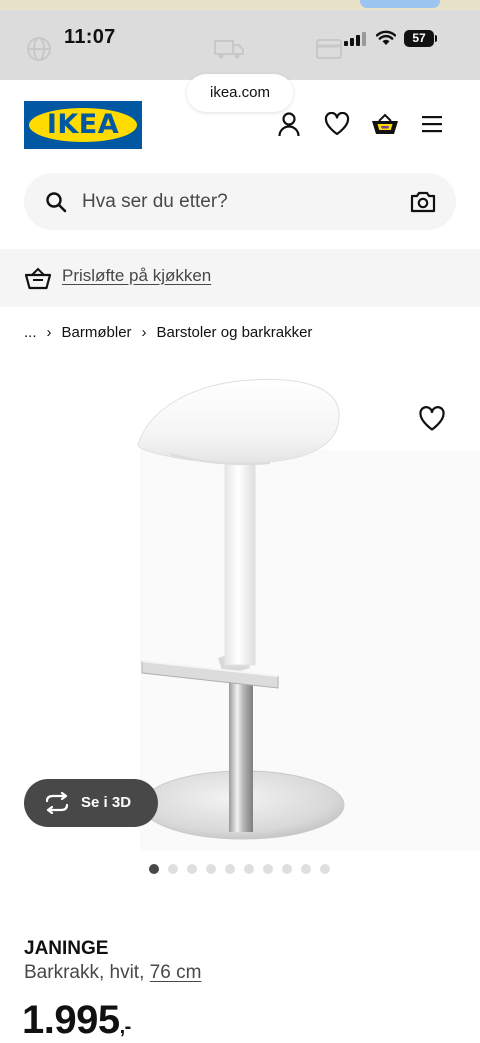 This screenshot has width=480, height=1043. What do you see at coordinates (97, 332) in the screenshot?
I see `breadcrumb-item: Barmøbler` at bounding box center [97, 332].